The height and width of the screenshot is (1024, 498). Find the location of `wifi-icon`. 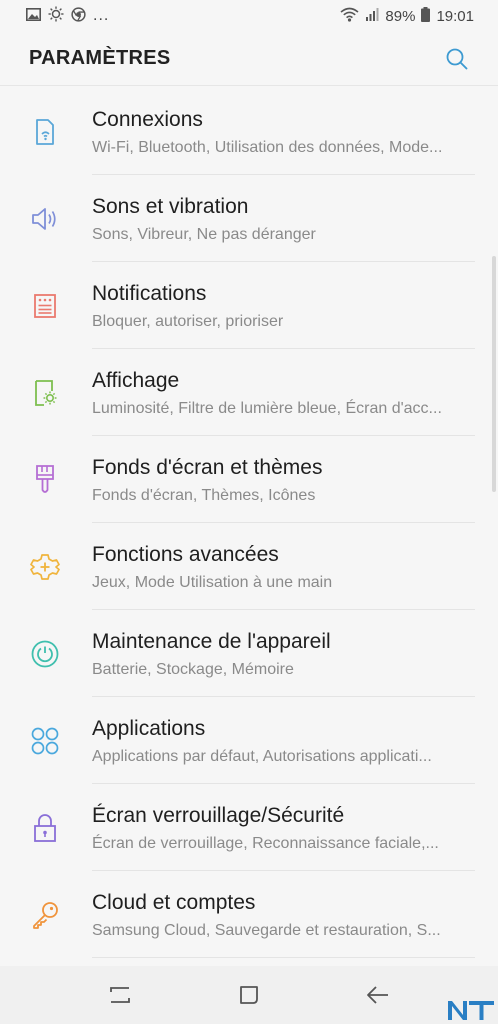

wifi-icon is located at coordinates (349, 16).